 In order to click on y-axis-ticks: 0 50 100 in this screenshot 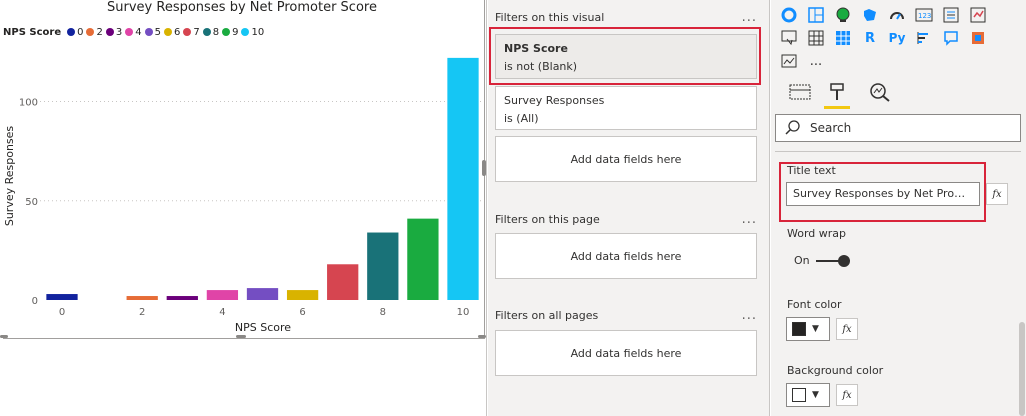, I will do `click(28, 202)`.